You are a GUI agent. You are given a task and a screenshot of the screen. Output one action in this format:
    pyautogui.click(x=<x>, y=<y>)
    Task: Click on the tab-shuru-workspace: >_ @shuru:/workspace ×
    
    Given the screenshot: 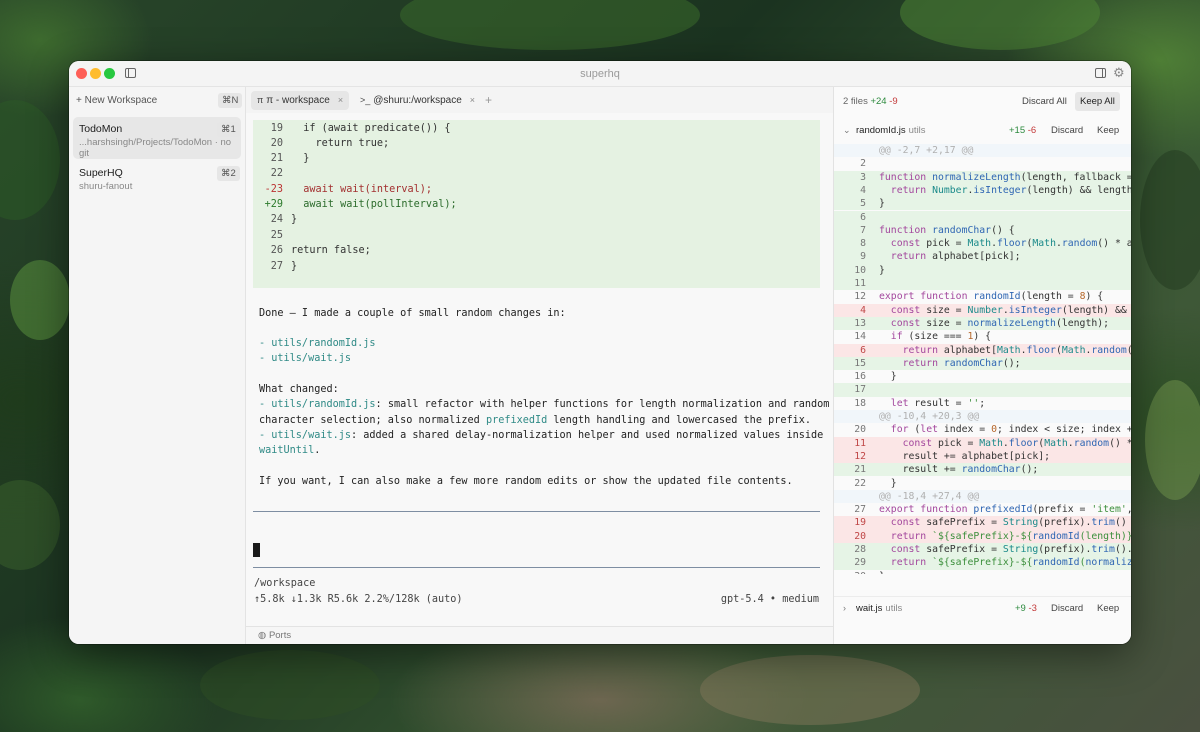 What is the action you would take?
    pyautogui.click(x=417, y=100)
    